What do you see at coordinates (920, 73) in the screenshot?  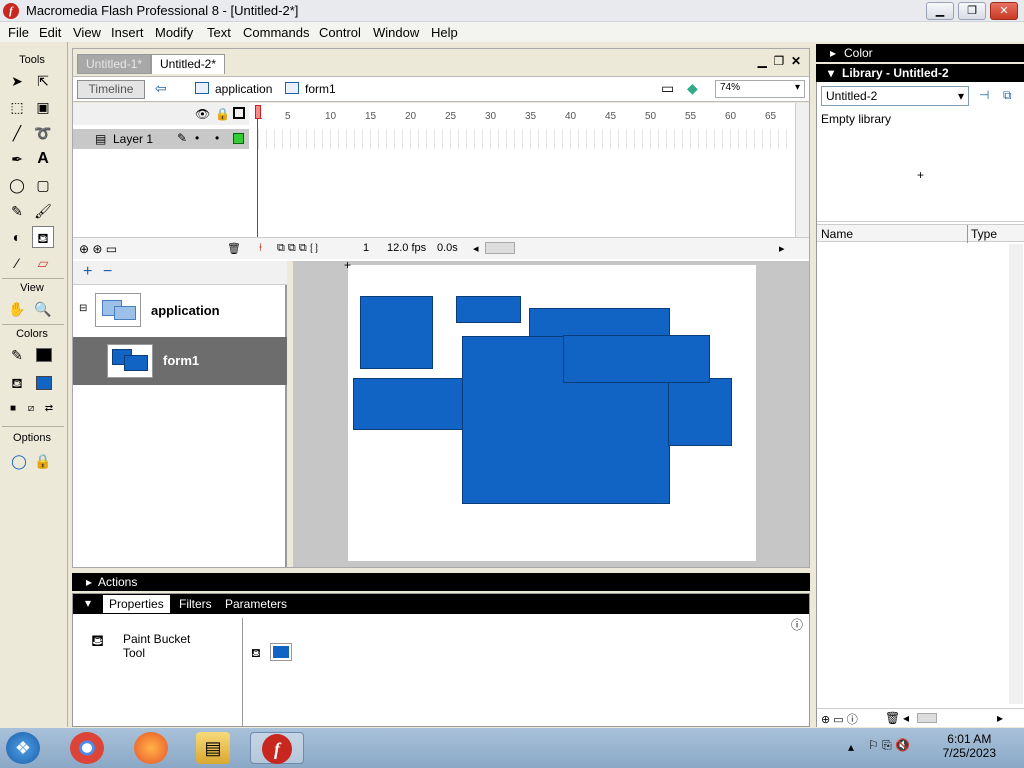 I see `library-panel-header: ▾ Library - Untitled-2` at bounding box center [920, 73].